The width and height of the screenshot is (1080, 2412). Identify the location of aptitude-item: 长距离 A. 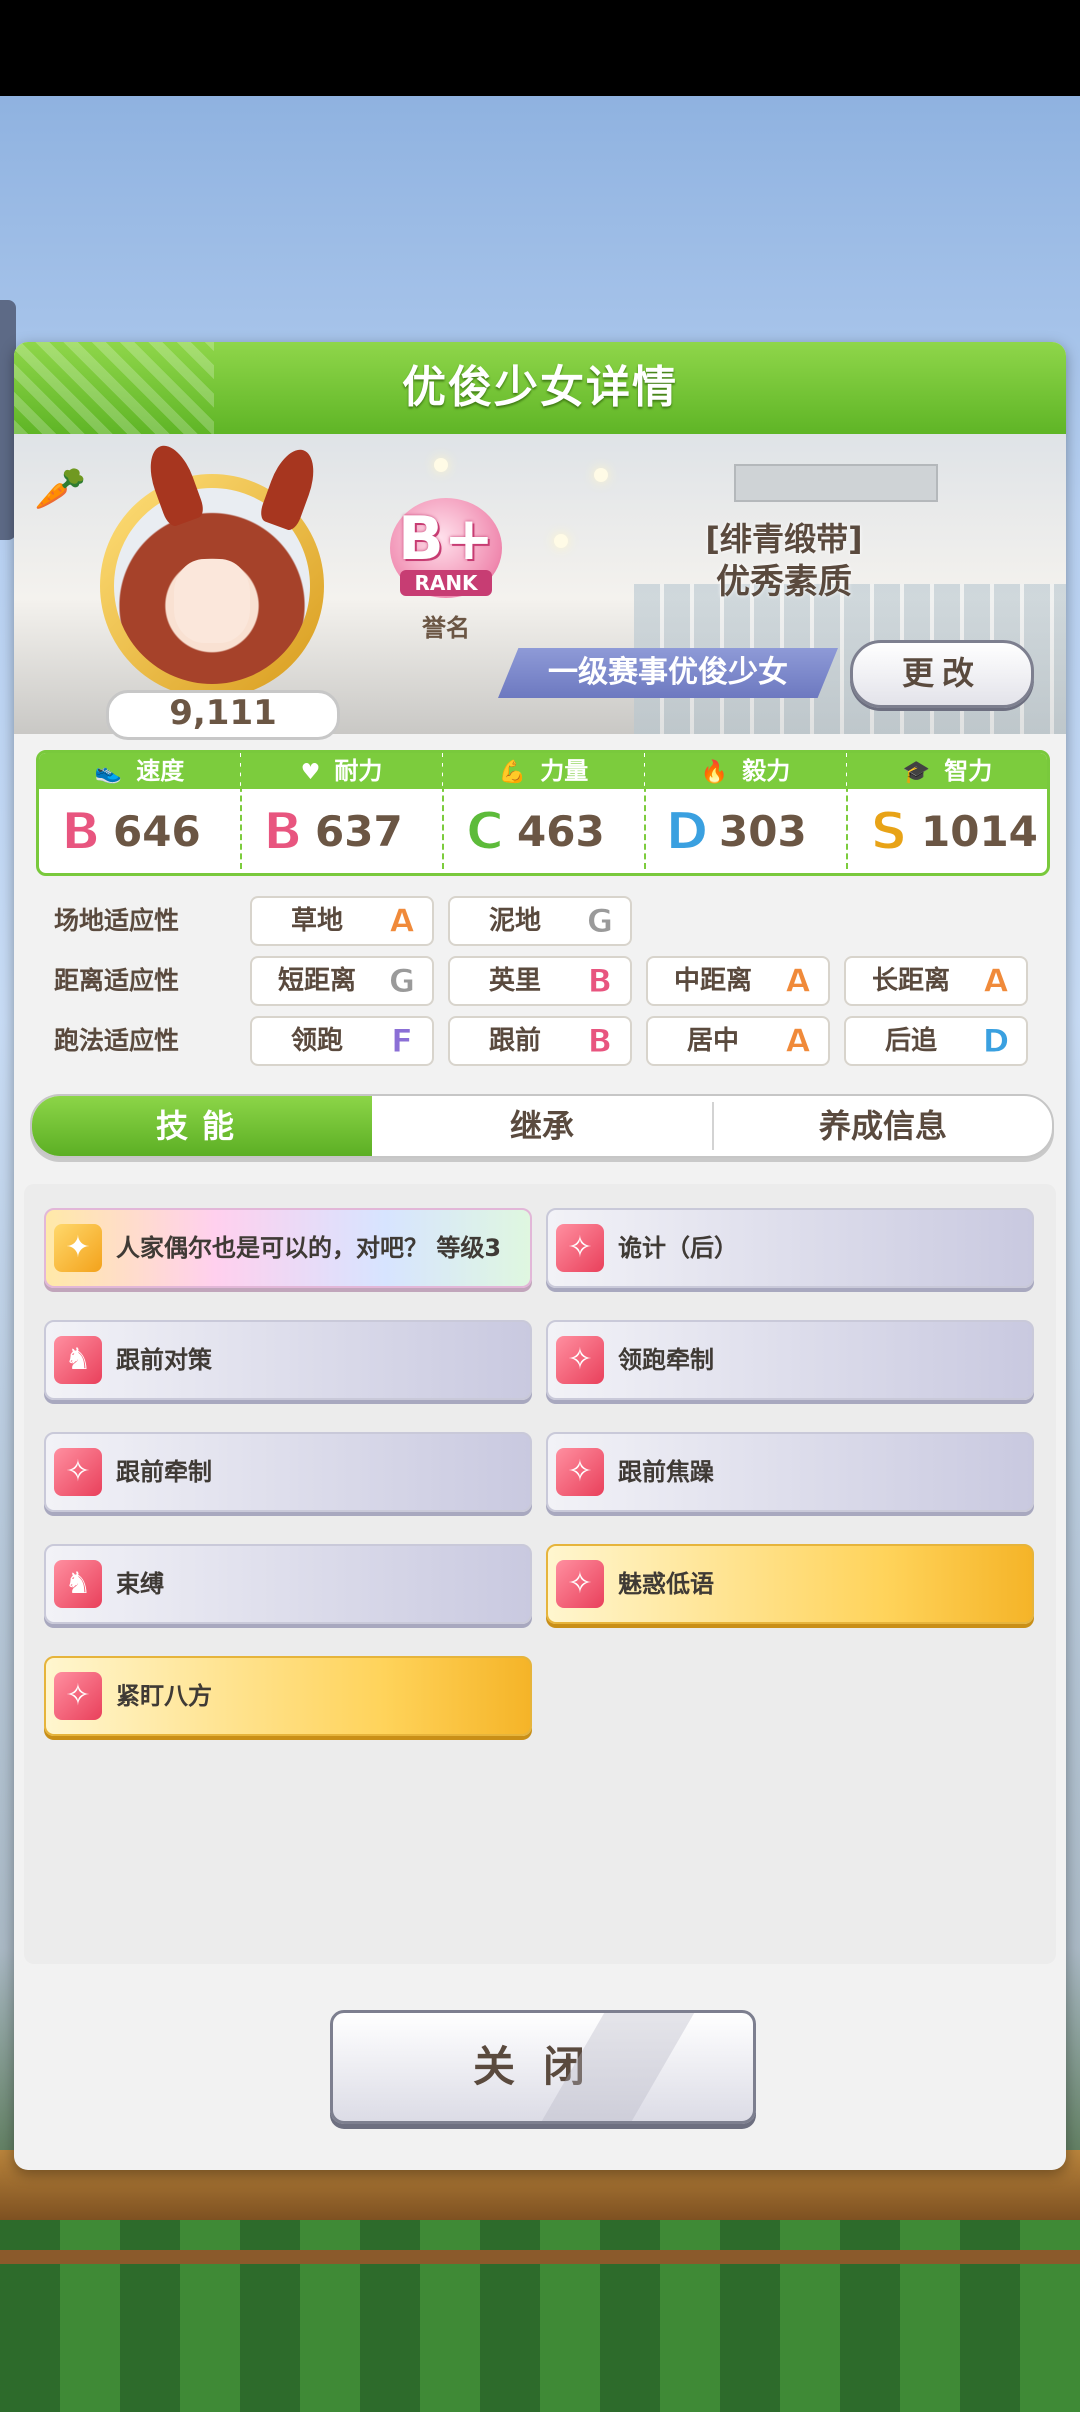
(936, 981).